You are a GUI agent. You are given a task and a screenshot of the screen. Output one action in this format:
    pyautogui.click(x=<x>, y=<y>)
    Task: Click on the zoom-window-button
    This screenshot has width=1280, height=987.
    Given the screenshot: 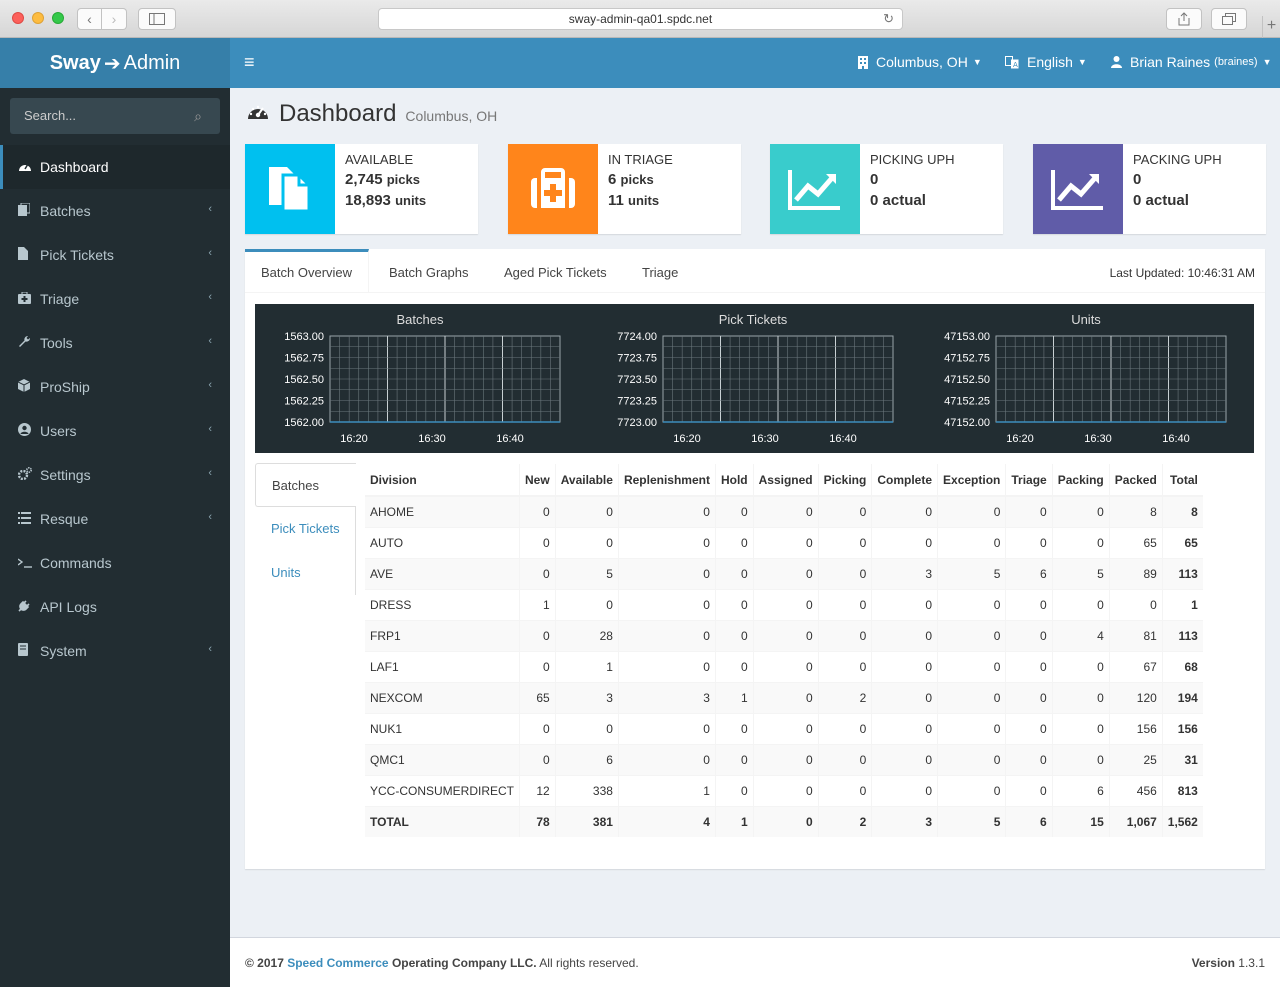 What is the action you would take?
    pyautogui.click(x=58, y=18)
    